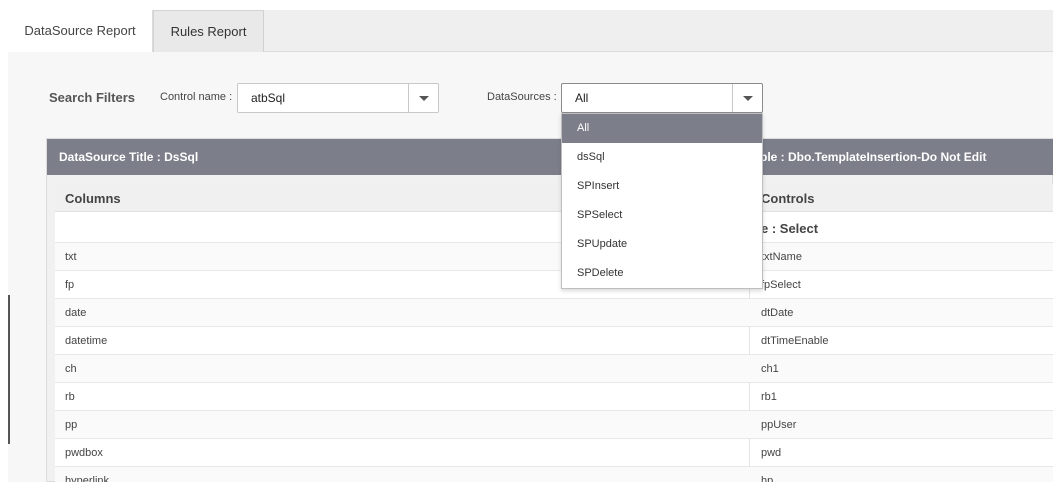  Describe the element at coordinates (87, 478) in the screenshot. I see `column-cell: hyperlink` at that location.